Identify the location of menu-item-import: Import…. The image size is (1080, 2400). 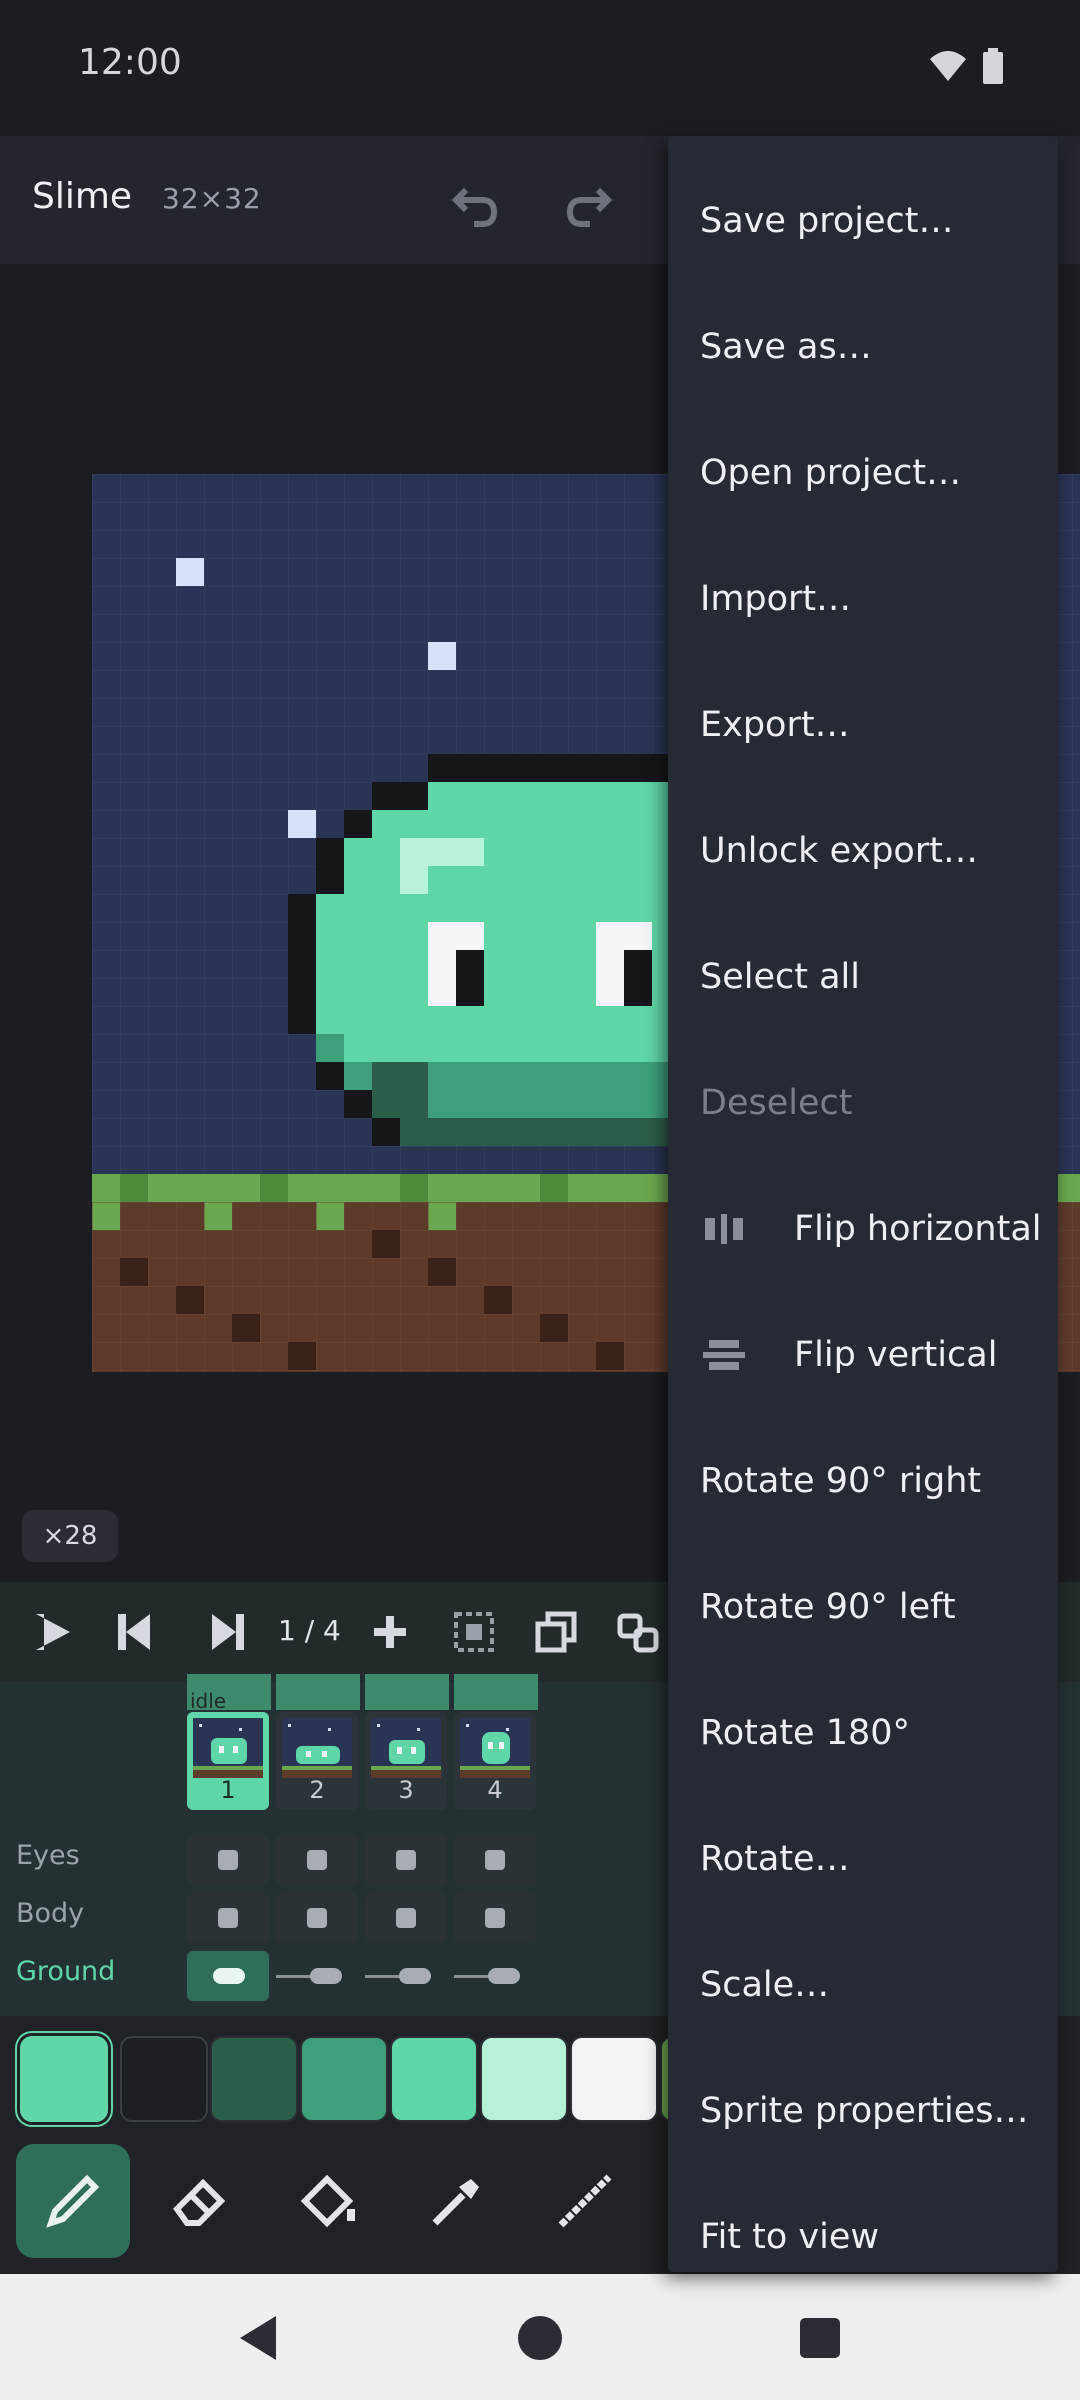
(863, 599).